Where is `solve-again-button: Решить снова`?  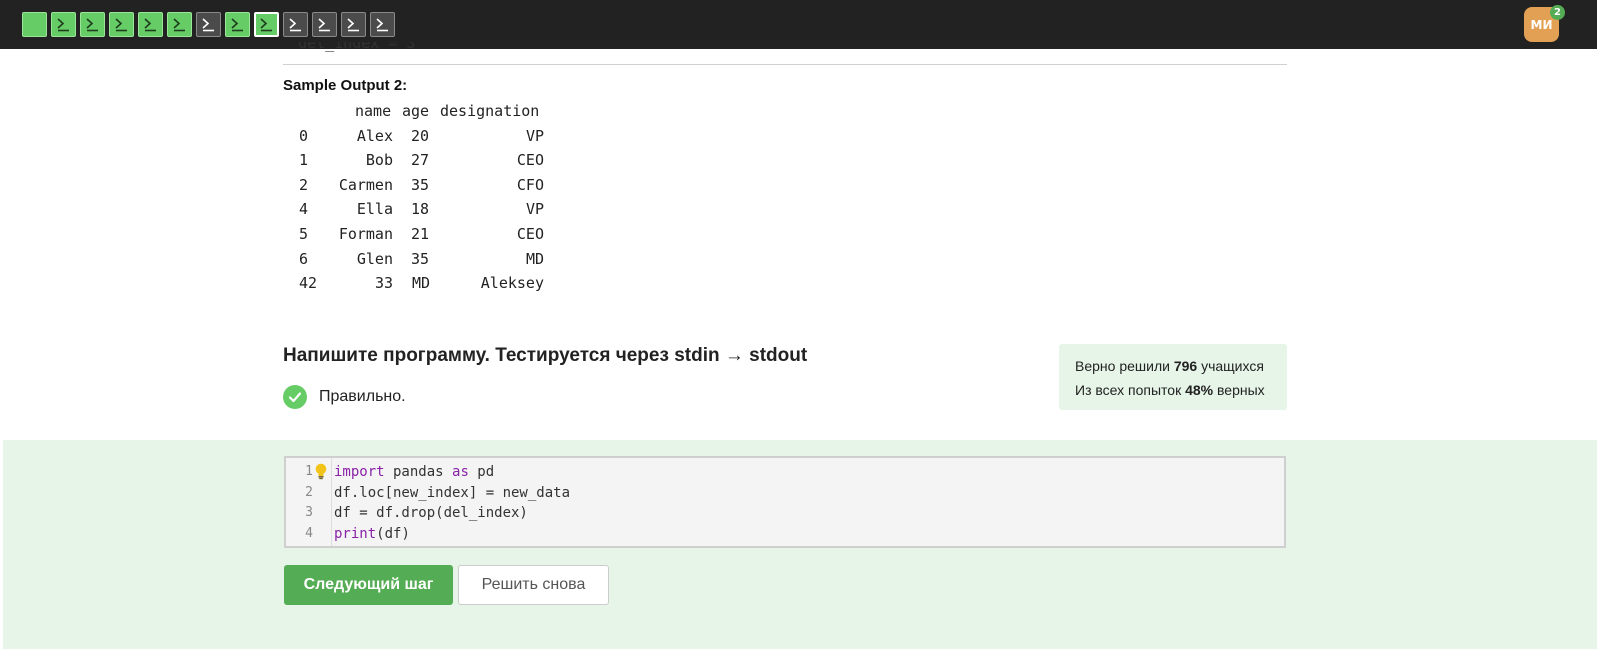 solve-again-button: Решить снова is located at coordinates (533, 585).